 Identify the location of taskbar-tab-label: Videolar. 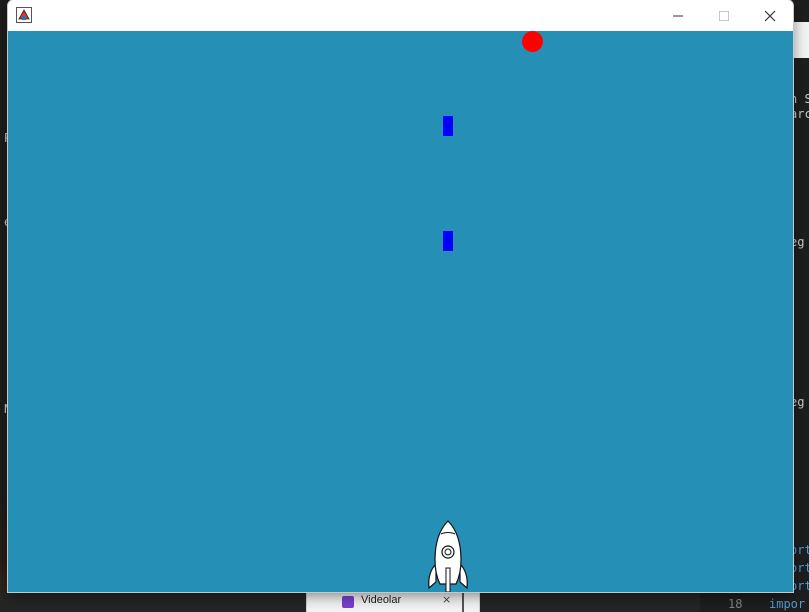
(381, 600).